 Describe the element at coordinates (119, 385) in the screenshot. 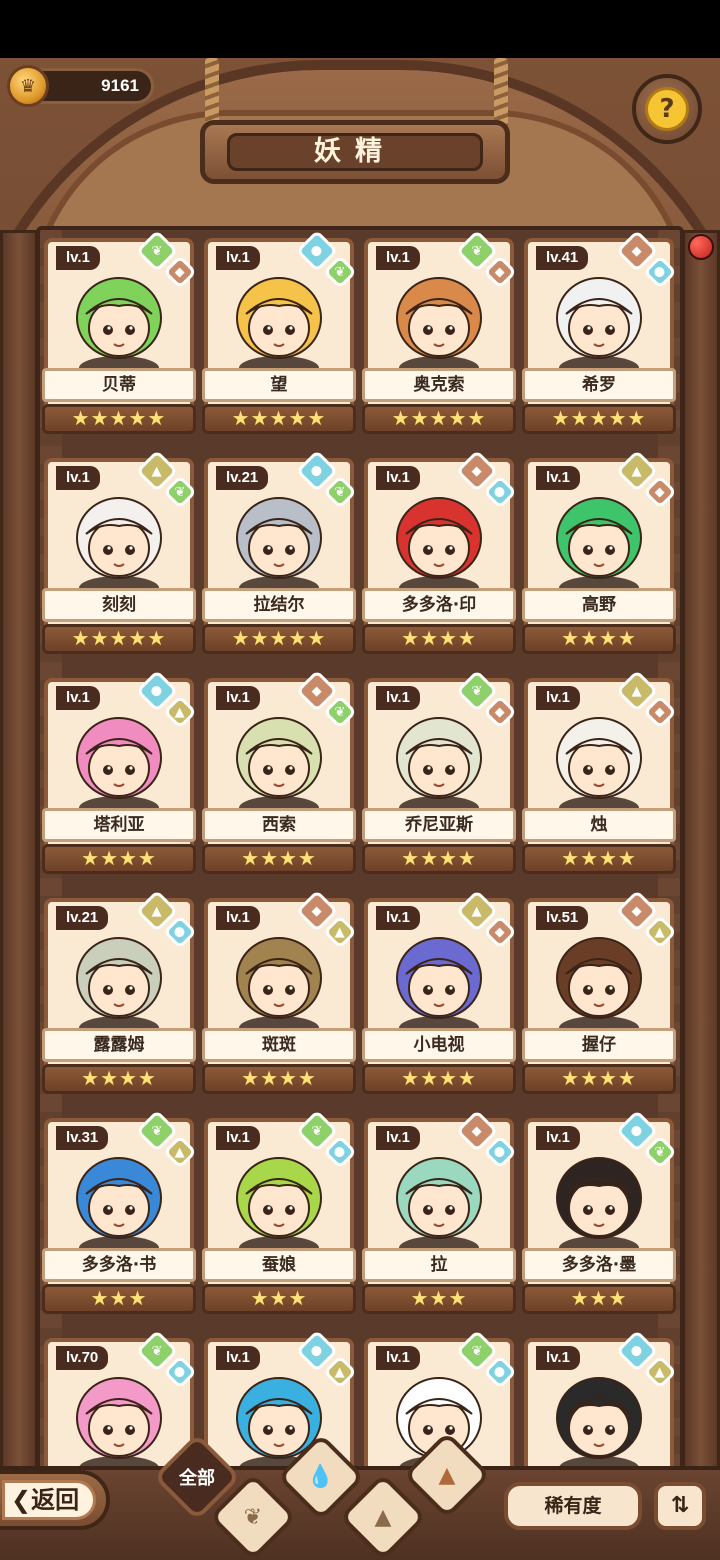

I see `fairy-name: 贝蒂` at that location.